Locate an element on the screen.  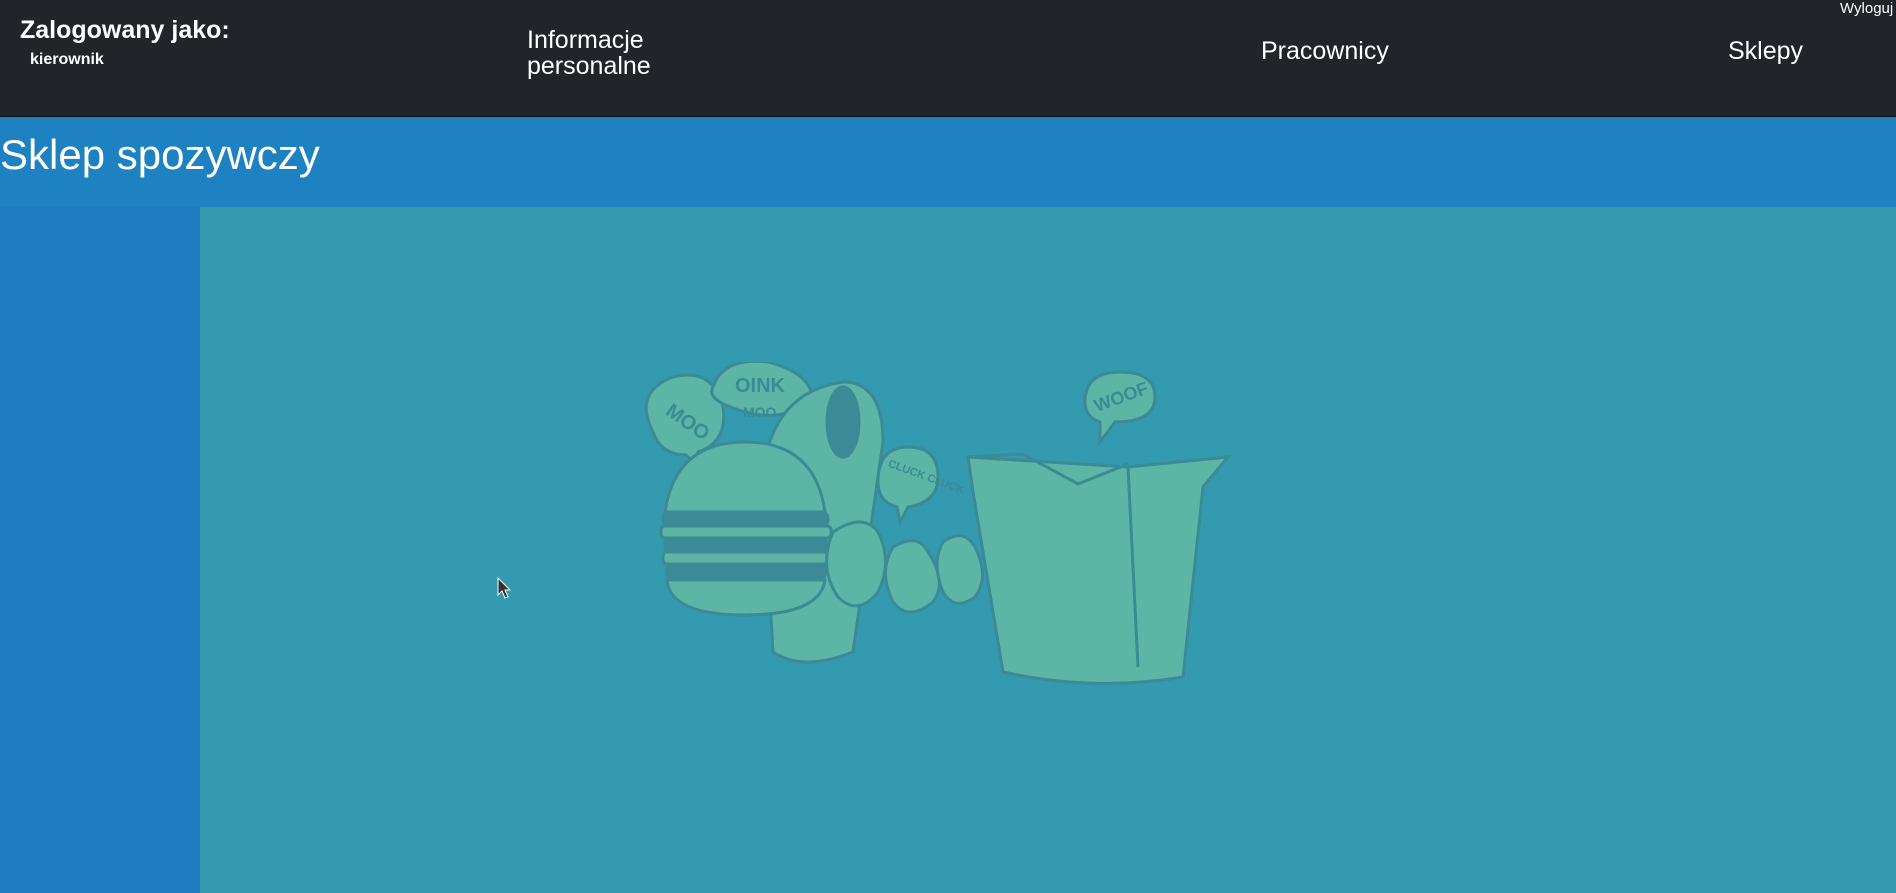
food-characters-illustration: MOO OINK MOO CLUCK CLUCK WOOF is located at coordinates (938, 523).